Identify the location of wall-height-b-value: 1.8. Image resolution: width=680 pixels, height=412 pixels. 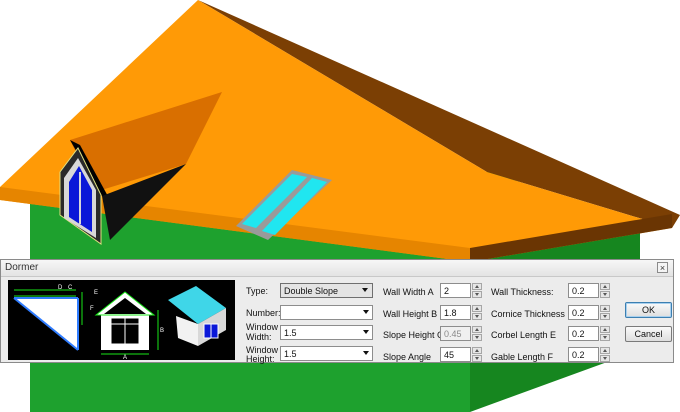
(450, 313).